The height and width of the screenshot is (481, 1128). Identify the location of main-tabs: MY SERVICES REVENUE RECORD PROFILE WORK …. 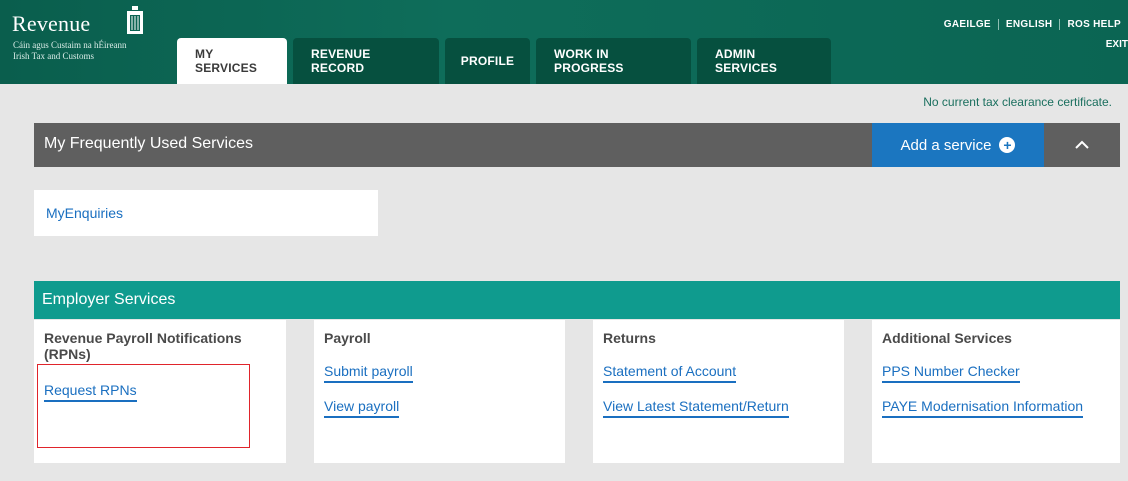
(504, 61).